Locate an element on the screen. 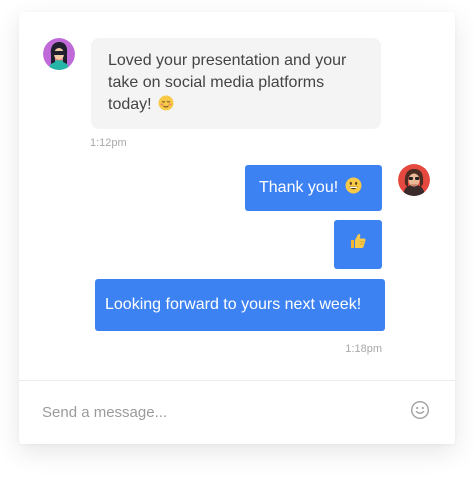 This screenshot has height=477, width=474. grinning-face-emoji is located at coordinates (353, 189).